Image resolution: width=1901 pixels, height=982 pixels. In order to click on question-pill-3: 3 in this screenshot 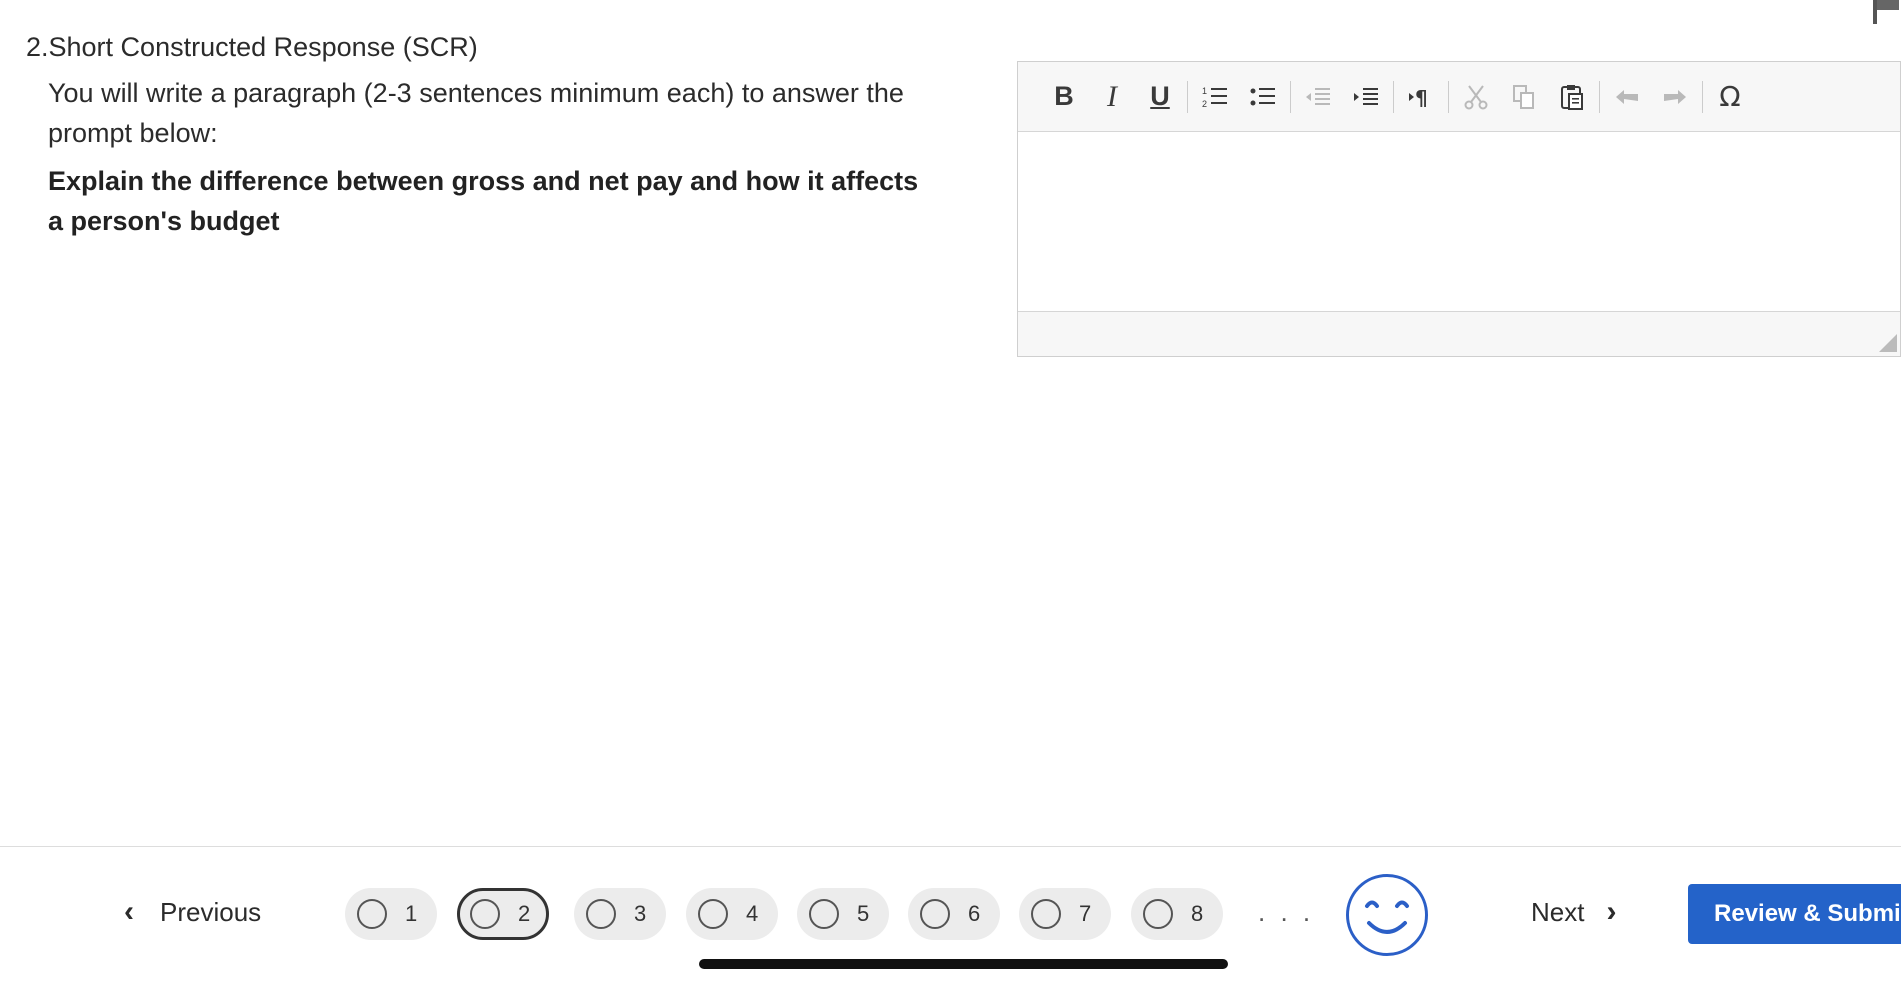, I will do `click(620, 914)`.